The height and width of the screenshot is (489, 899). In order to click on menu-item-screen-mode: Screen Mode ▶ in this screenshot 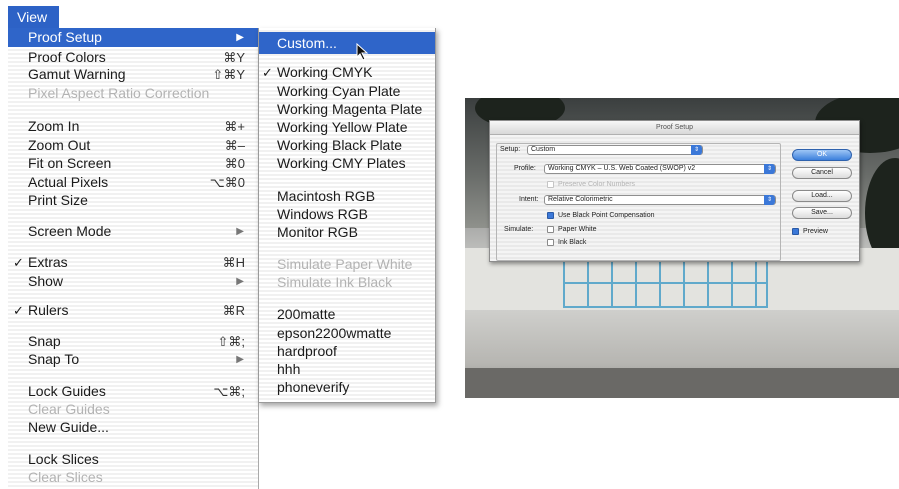, I will do `click(133, 231)`.